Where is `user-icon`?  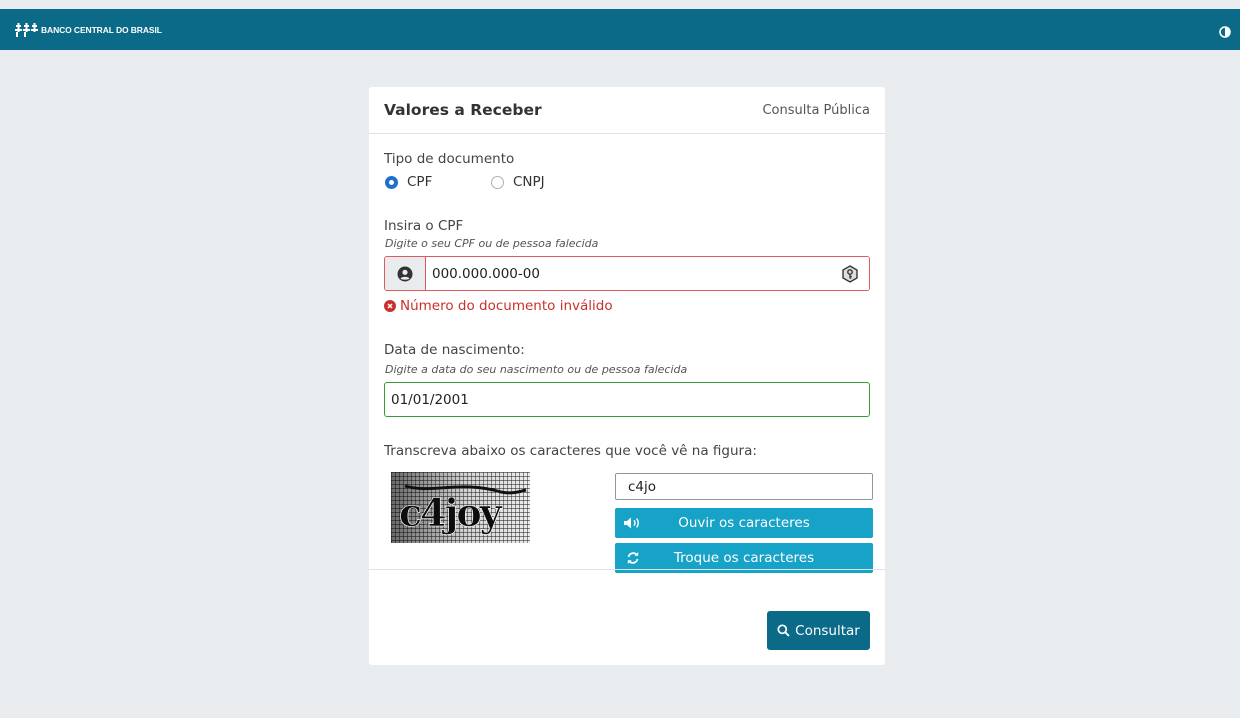 user-icon is located at coordinates (405, 273).